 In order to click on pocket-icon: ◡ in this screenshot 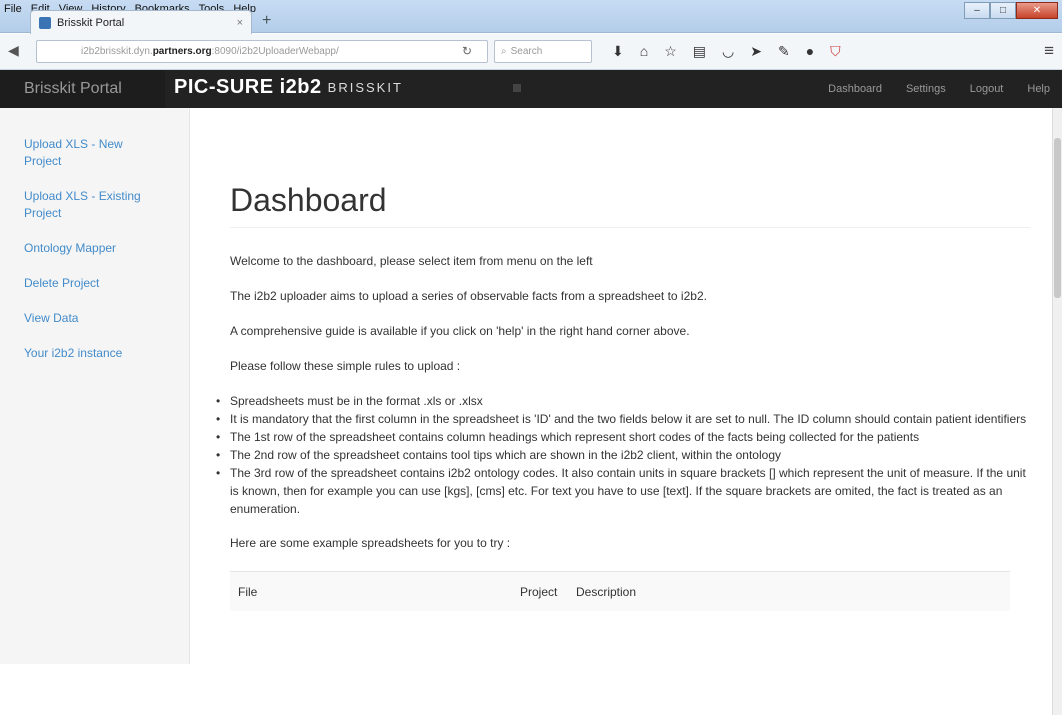, I will do `click(728, 51)`.